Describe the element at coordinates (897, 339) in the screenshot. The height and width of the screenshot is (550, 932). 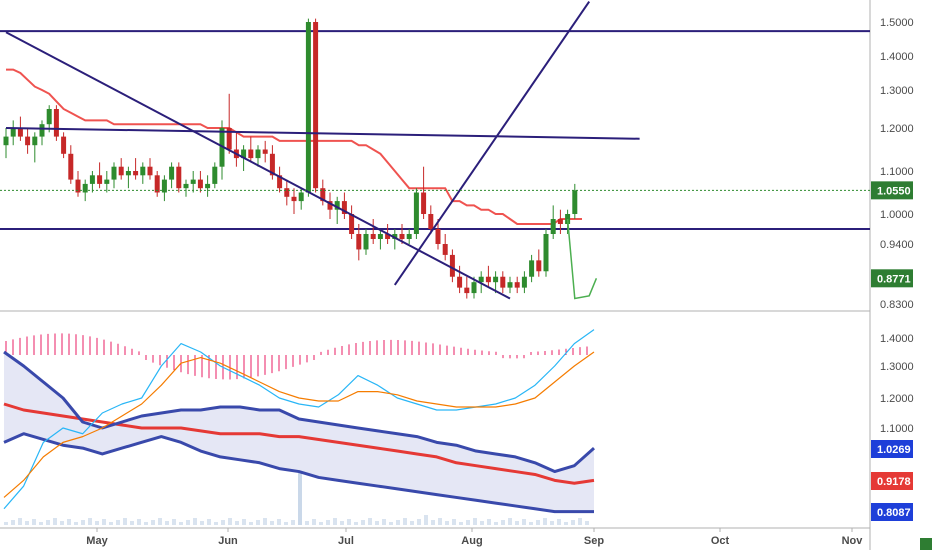
I see `y-tick-label: 1.4000` at that location.